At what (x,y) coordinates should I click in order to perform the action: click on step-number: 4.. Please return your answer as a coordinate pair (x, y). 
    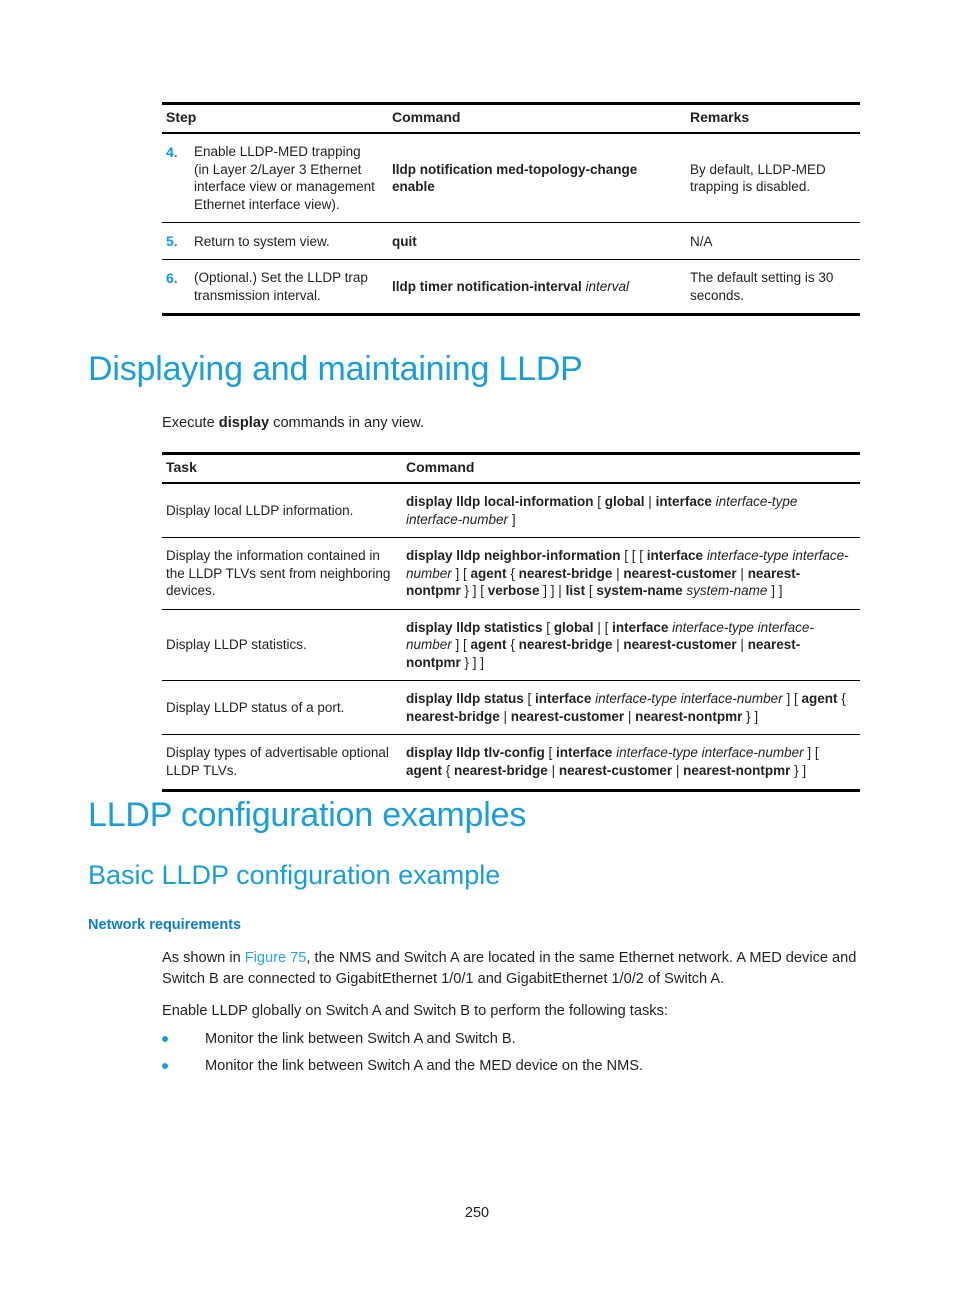
    Looking at the image, I should click on (176, 178).